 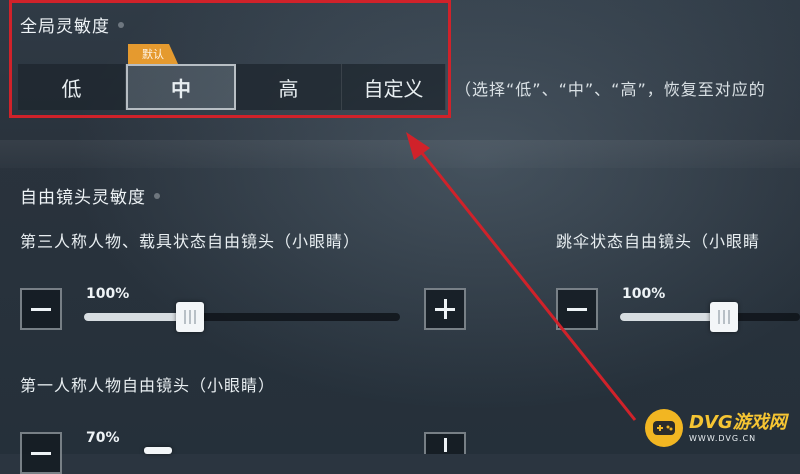 I want to click on arrow-head, so click(x=418, y=146).